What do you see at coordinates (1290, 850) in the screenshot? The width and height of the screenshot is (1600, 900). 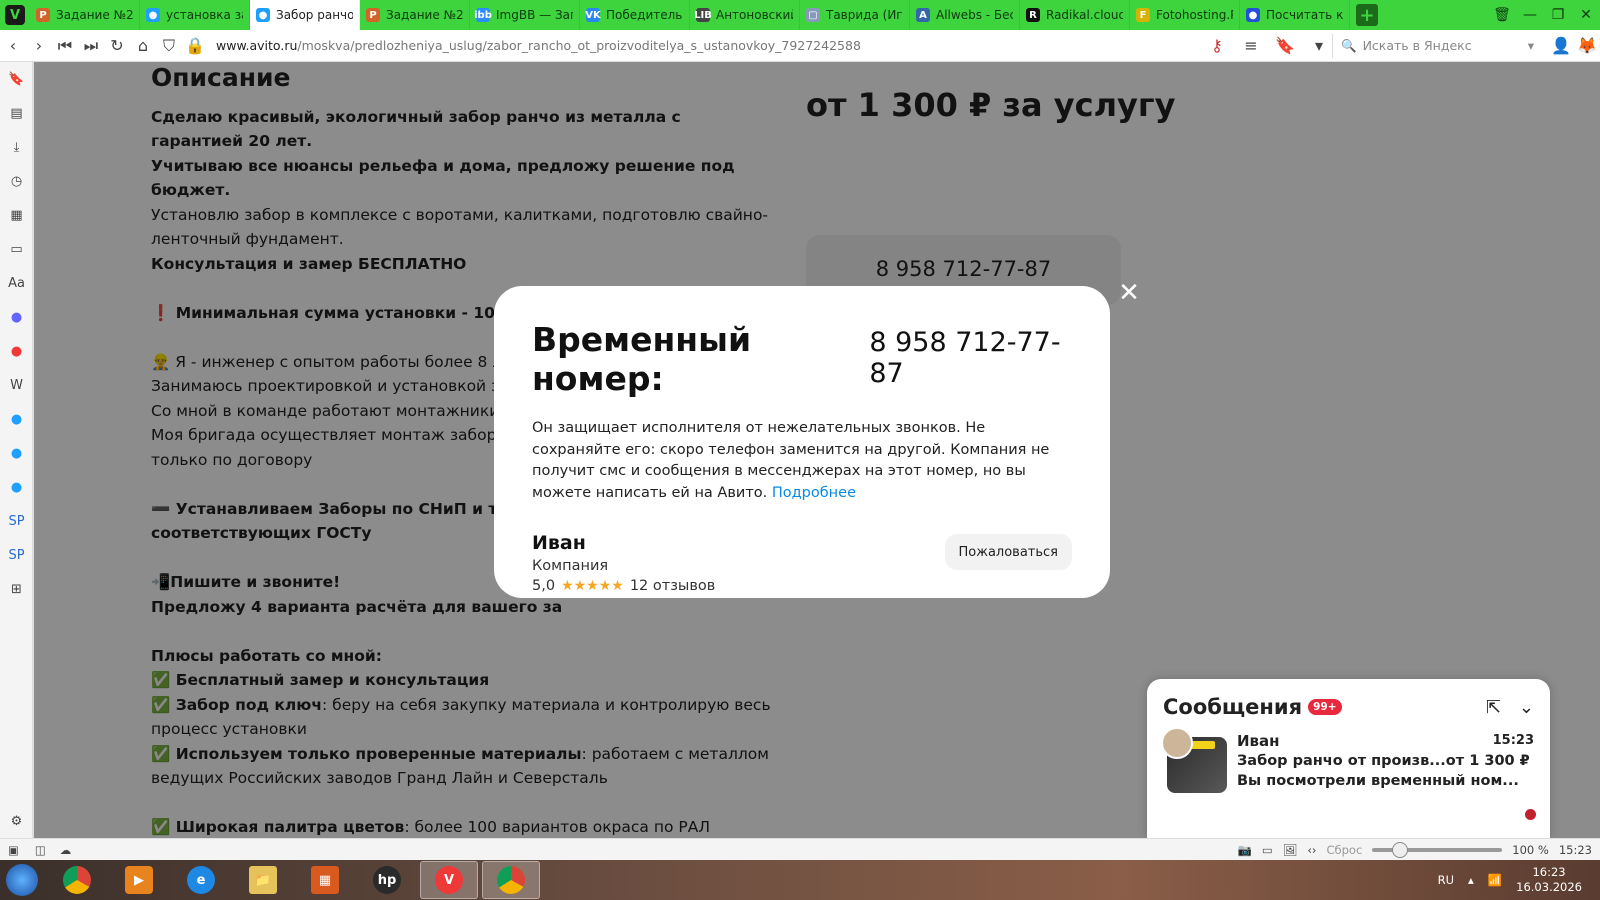 I see `image-icon: 🖼` at bounding box center [1290, 850].